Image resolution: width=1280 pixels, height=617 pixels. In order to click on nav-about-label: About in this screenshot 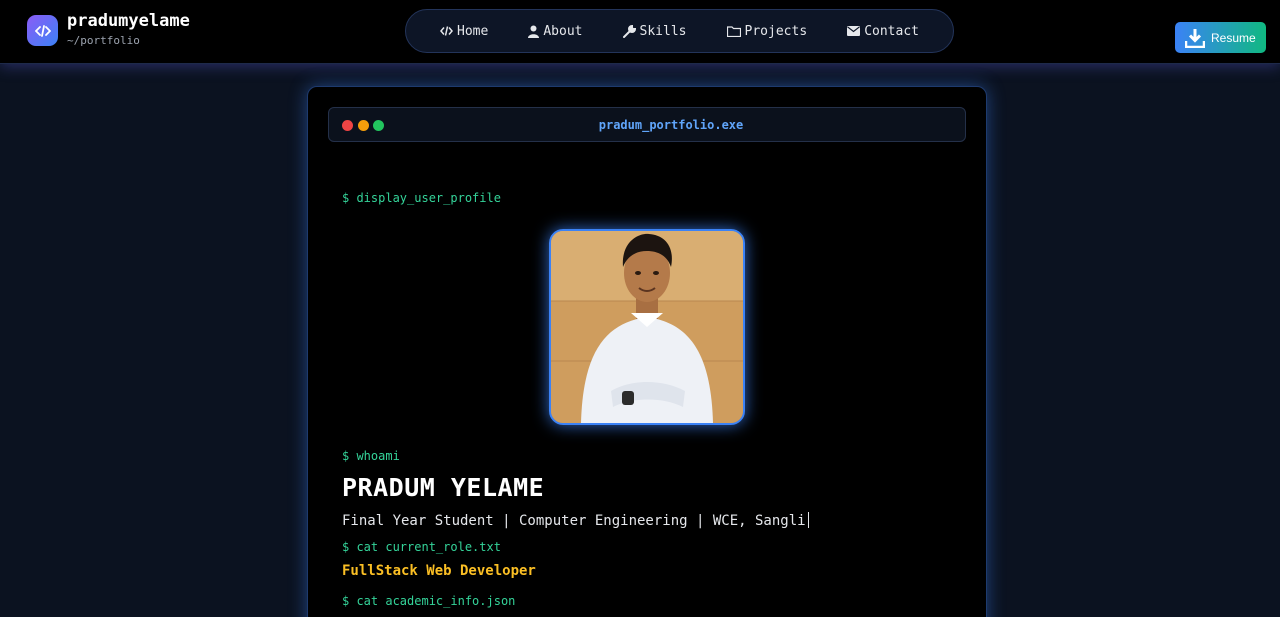, I will do `click(563, 31)`.